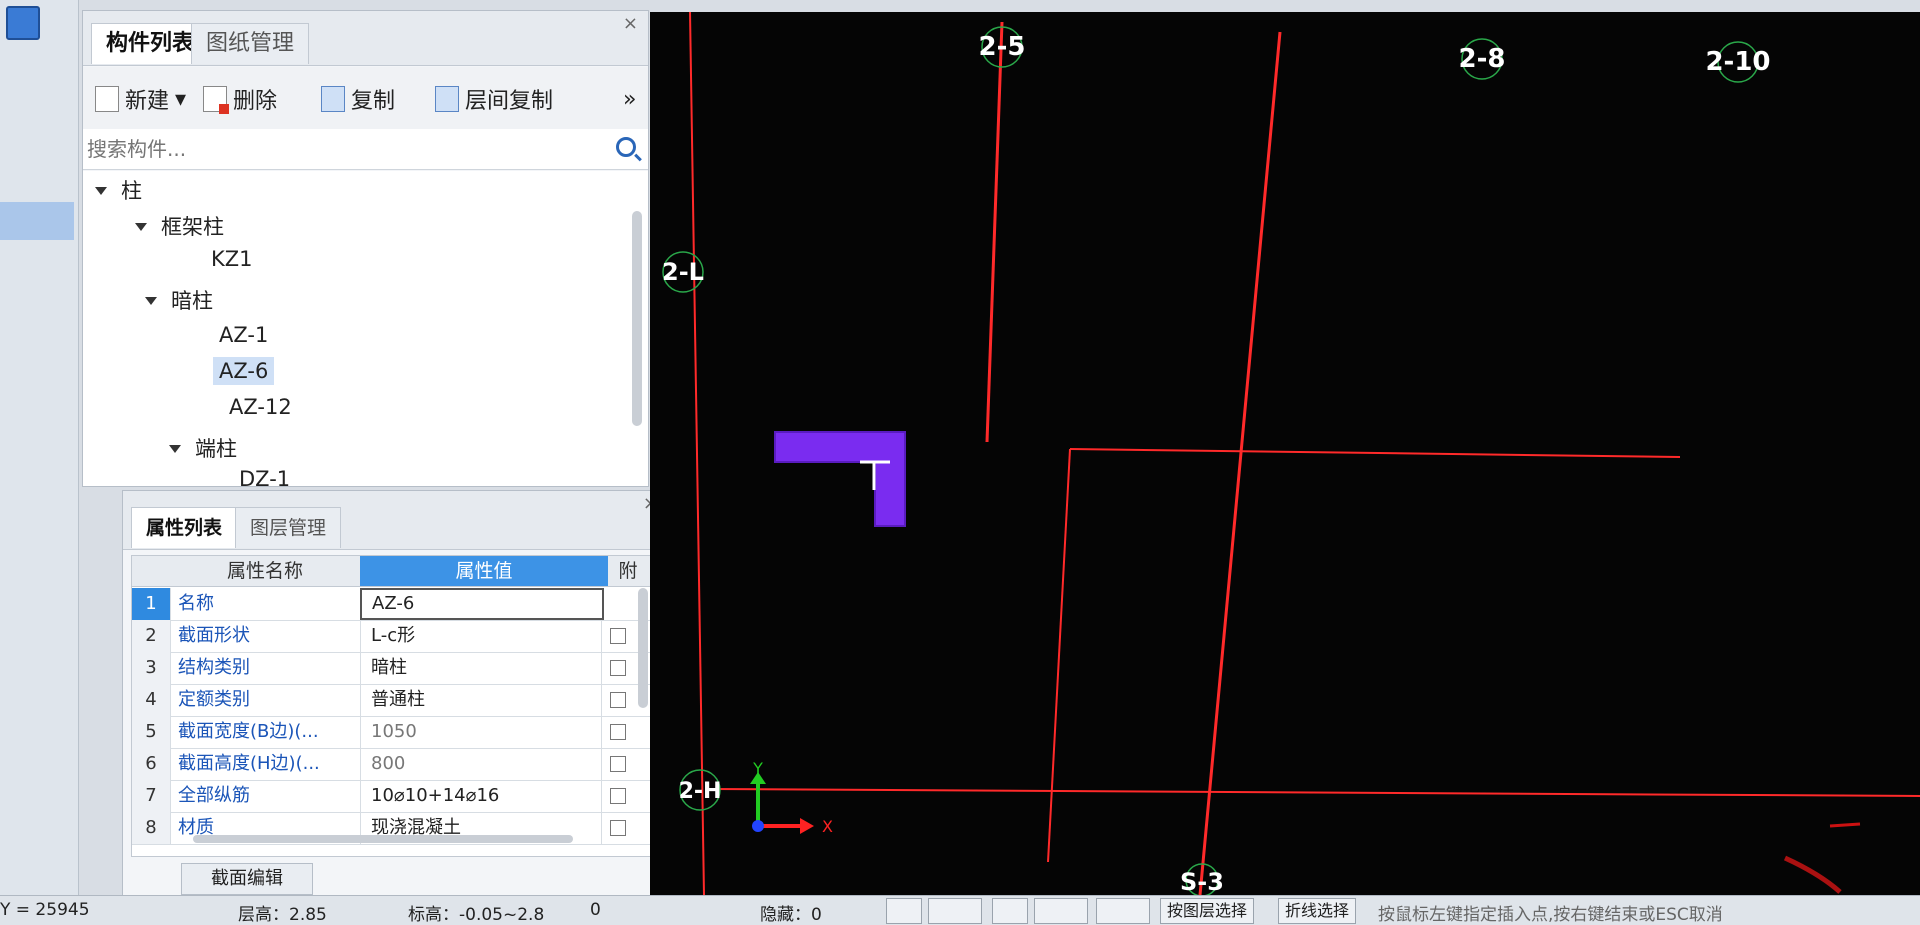 The width and height of the screenshot is (1920, 925). I want to click on rail-active-item, so click(37, 221).